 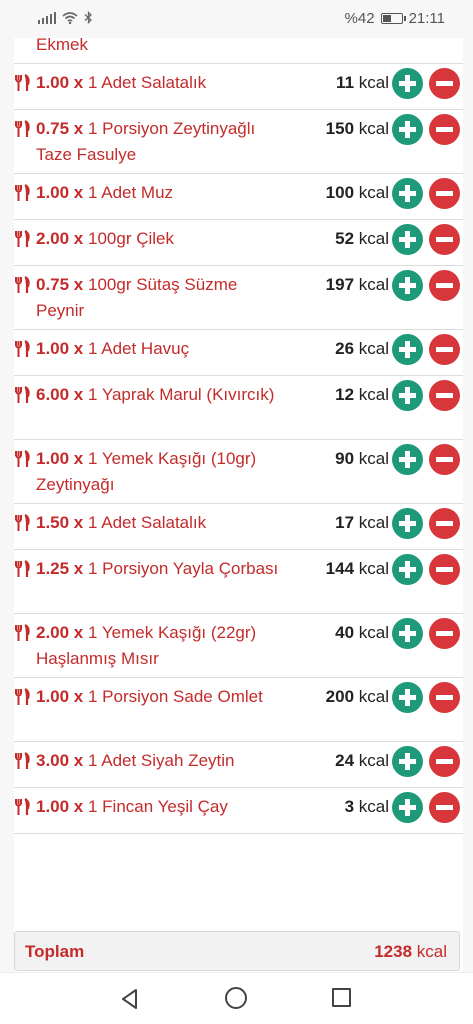 I want to click on food-calories: 100 kcal, so click(x=357, y=193).